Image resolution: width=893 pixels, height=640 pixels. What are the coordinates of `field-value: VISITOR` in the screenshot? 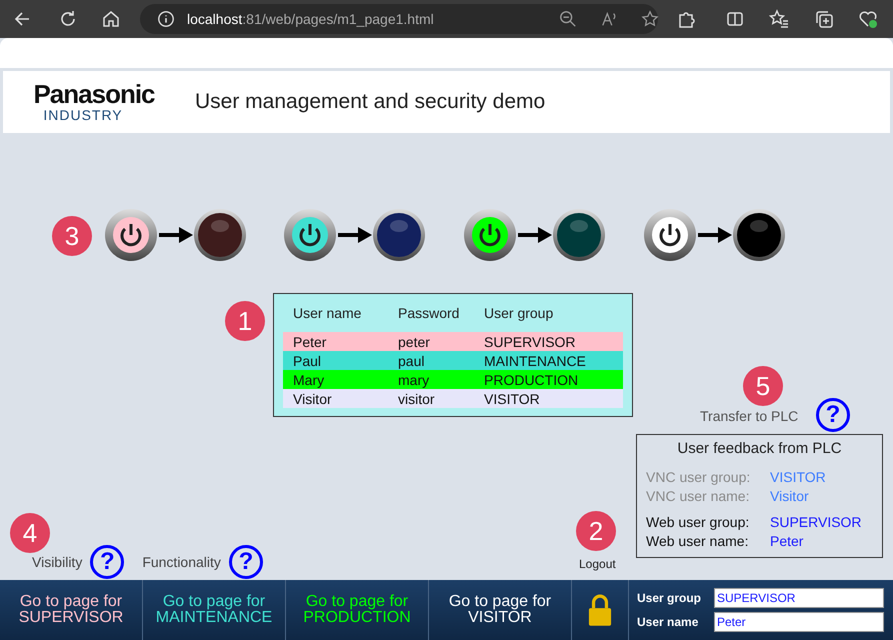 It's located at (798, 478).